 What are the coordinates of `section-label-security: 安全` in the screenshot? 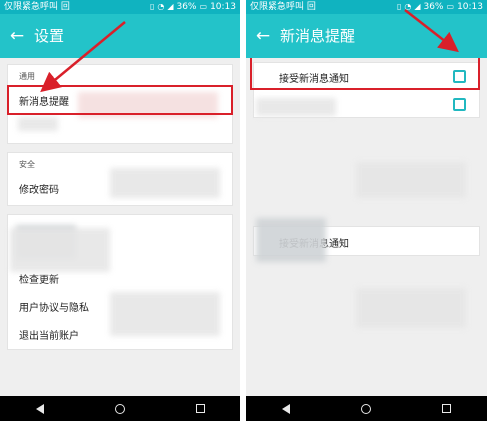 It's located at (27, 164).